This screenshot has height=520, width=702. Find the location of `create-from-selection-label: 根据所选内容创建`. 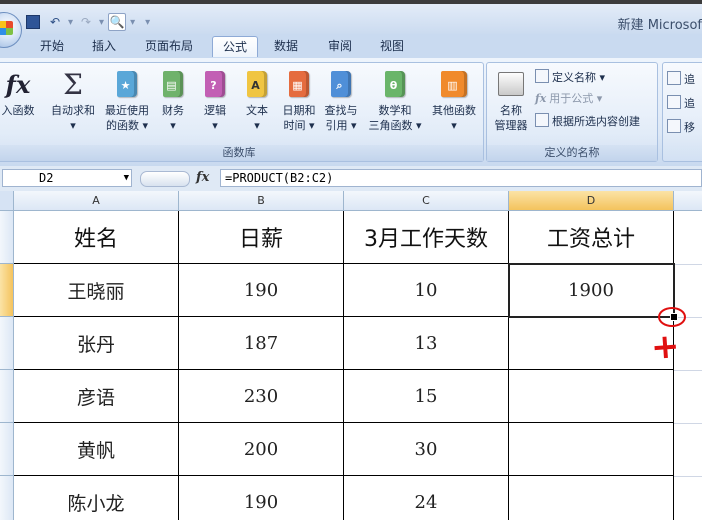

create-from-selection-label: 根据所选内容创建 is located at coordinates (596, 121).